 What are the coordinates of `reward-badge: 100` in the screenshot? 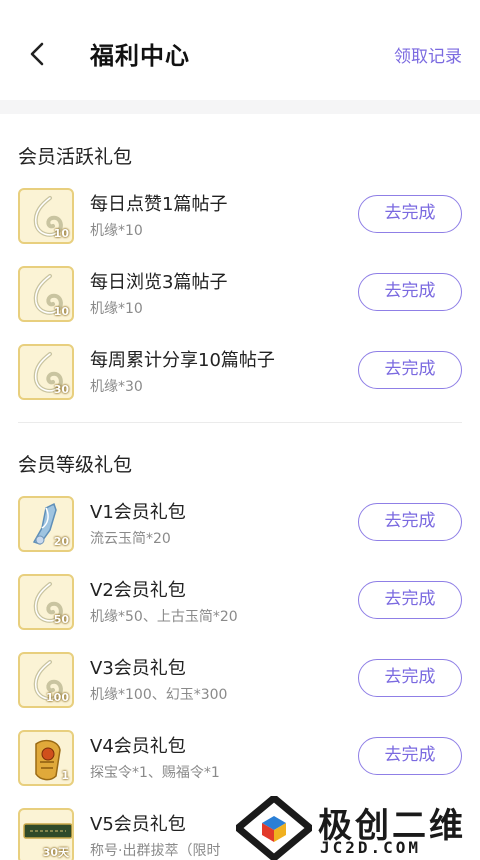 It's located at (57, 697).